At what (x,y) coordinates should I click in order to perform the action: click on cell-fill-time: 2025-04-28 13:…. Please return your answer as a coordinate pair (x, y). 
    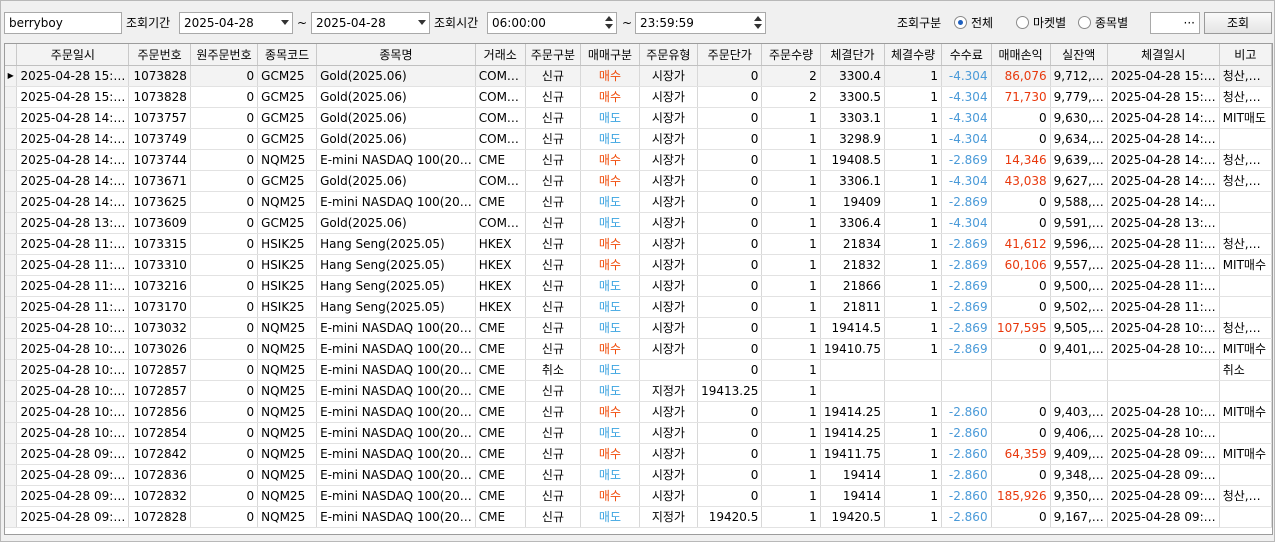
    Looking at the image, I should click on (1163, 223).